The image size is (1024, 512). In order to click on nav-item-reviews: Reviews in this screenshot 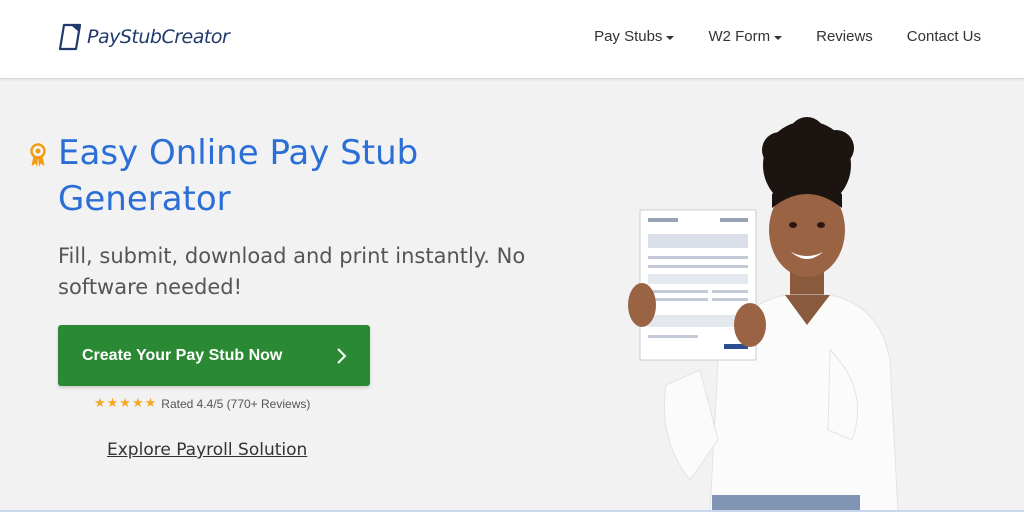, I will do `click(844, 36)`.